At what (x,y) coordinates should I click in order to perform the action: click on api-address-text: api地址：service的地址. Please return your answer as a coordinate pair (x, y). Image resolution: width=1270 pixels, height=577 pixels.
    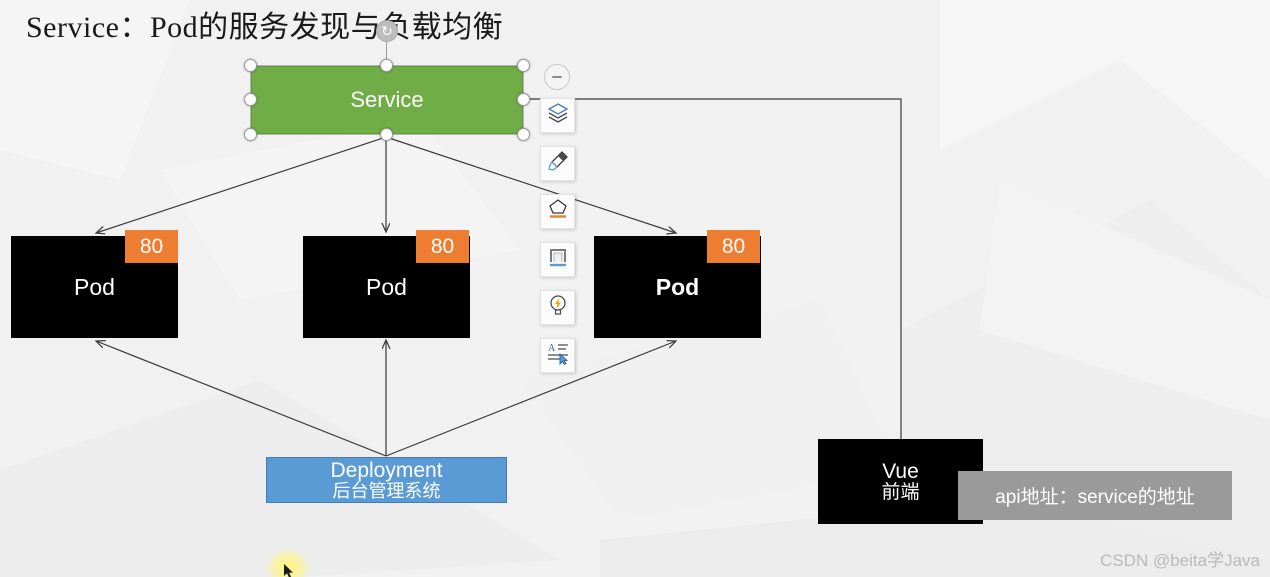
    Looking at the image, I should click on (1095, 497).